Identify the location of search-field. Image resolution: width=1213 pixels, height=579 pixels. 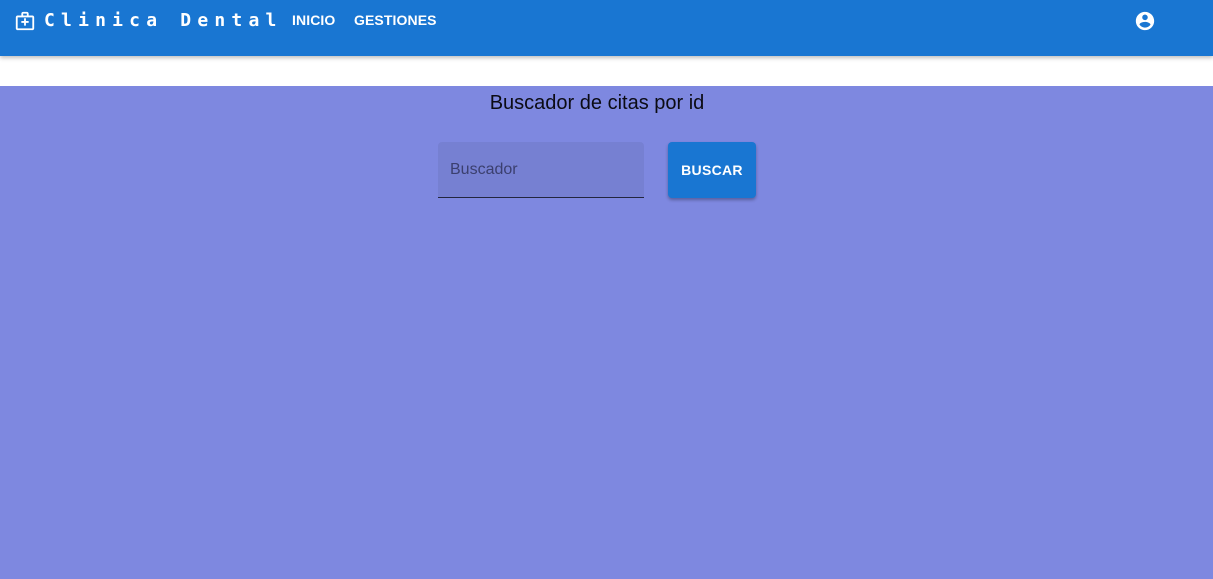
(541, 170).